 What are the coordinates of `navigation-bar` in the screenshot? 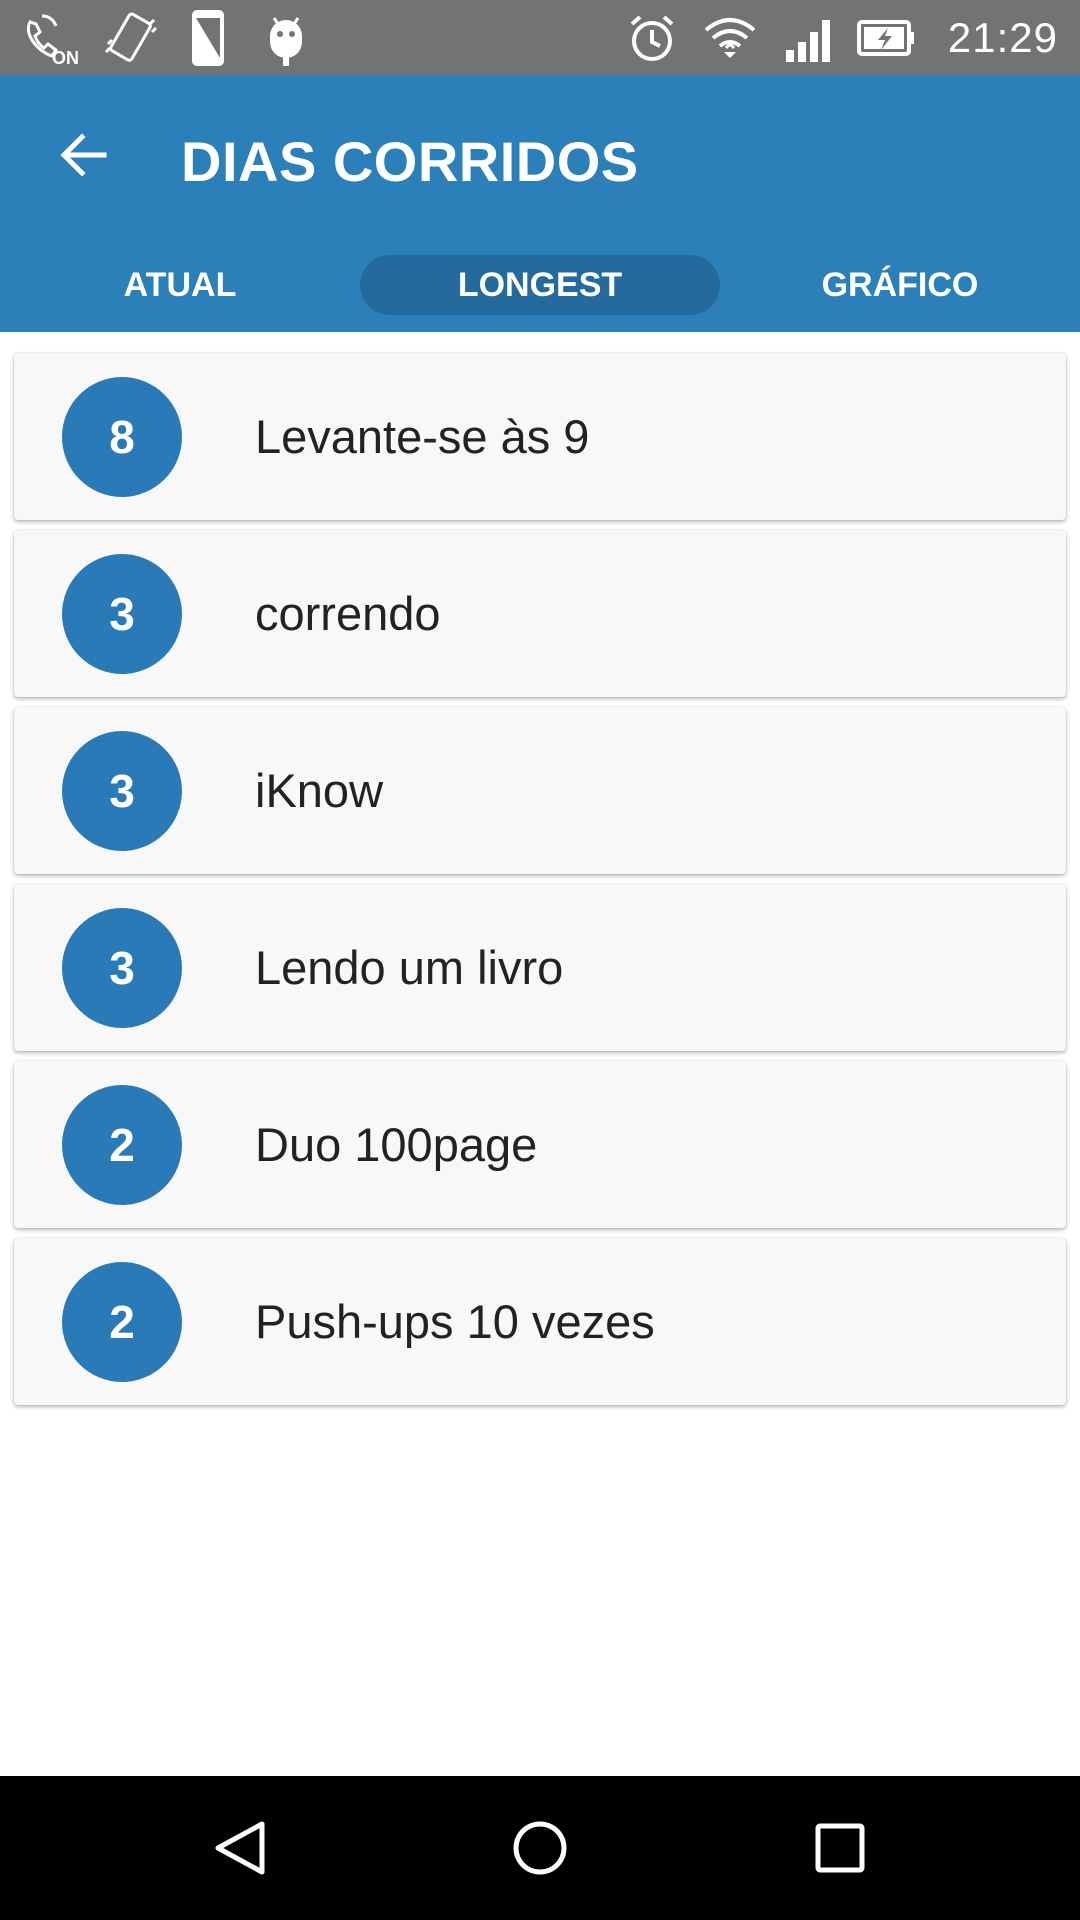 It's located at (540, 1848).